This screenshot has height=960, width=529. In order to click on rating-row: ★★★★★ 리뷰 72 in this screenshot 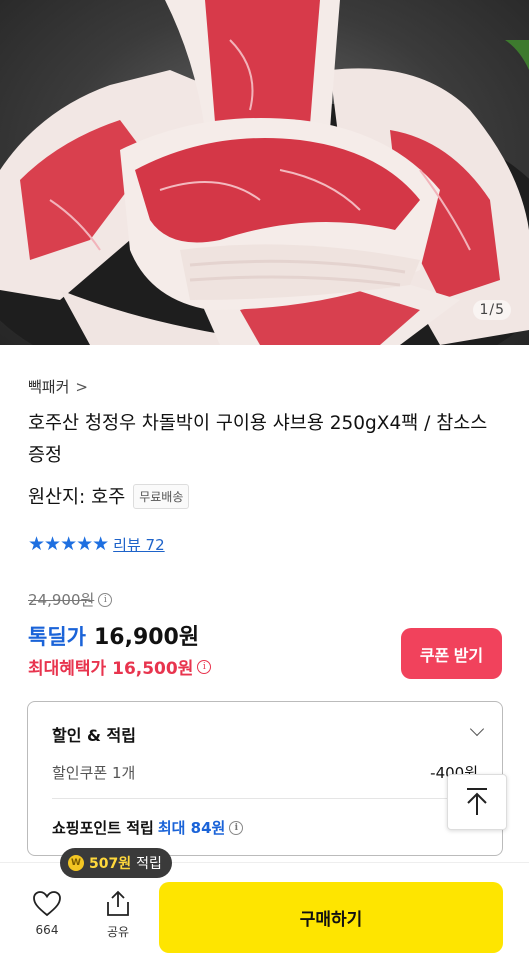, I will do `click(96, 544)`.